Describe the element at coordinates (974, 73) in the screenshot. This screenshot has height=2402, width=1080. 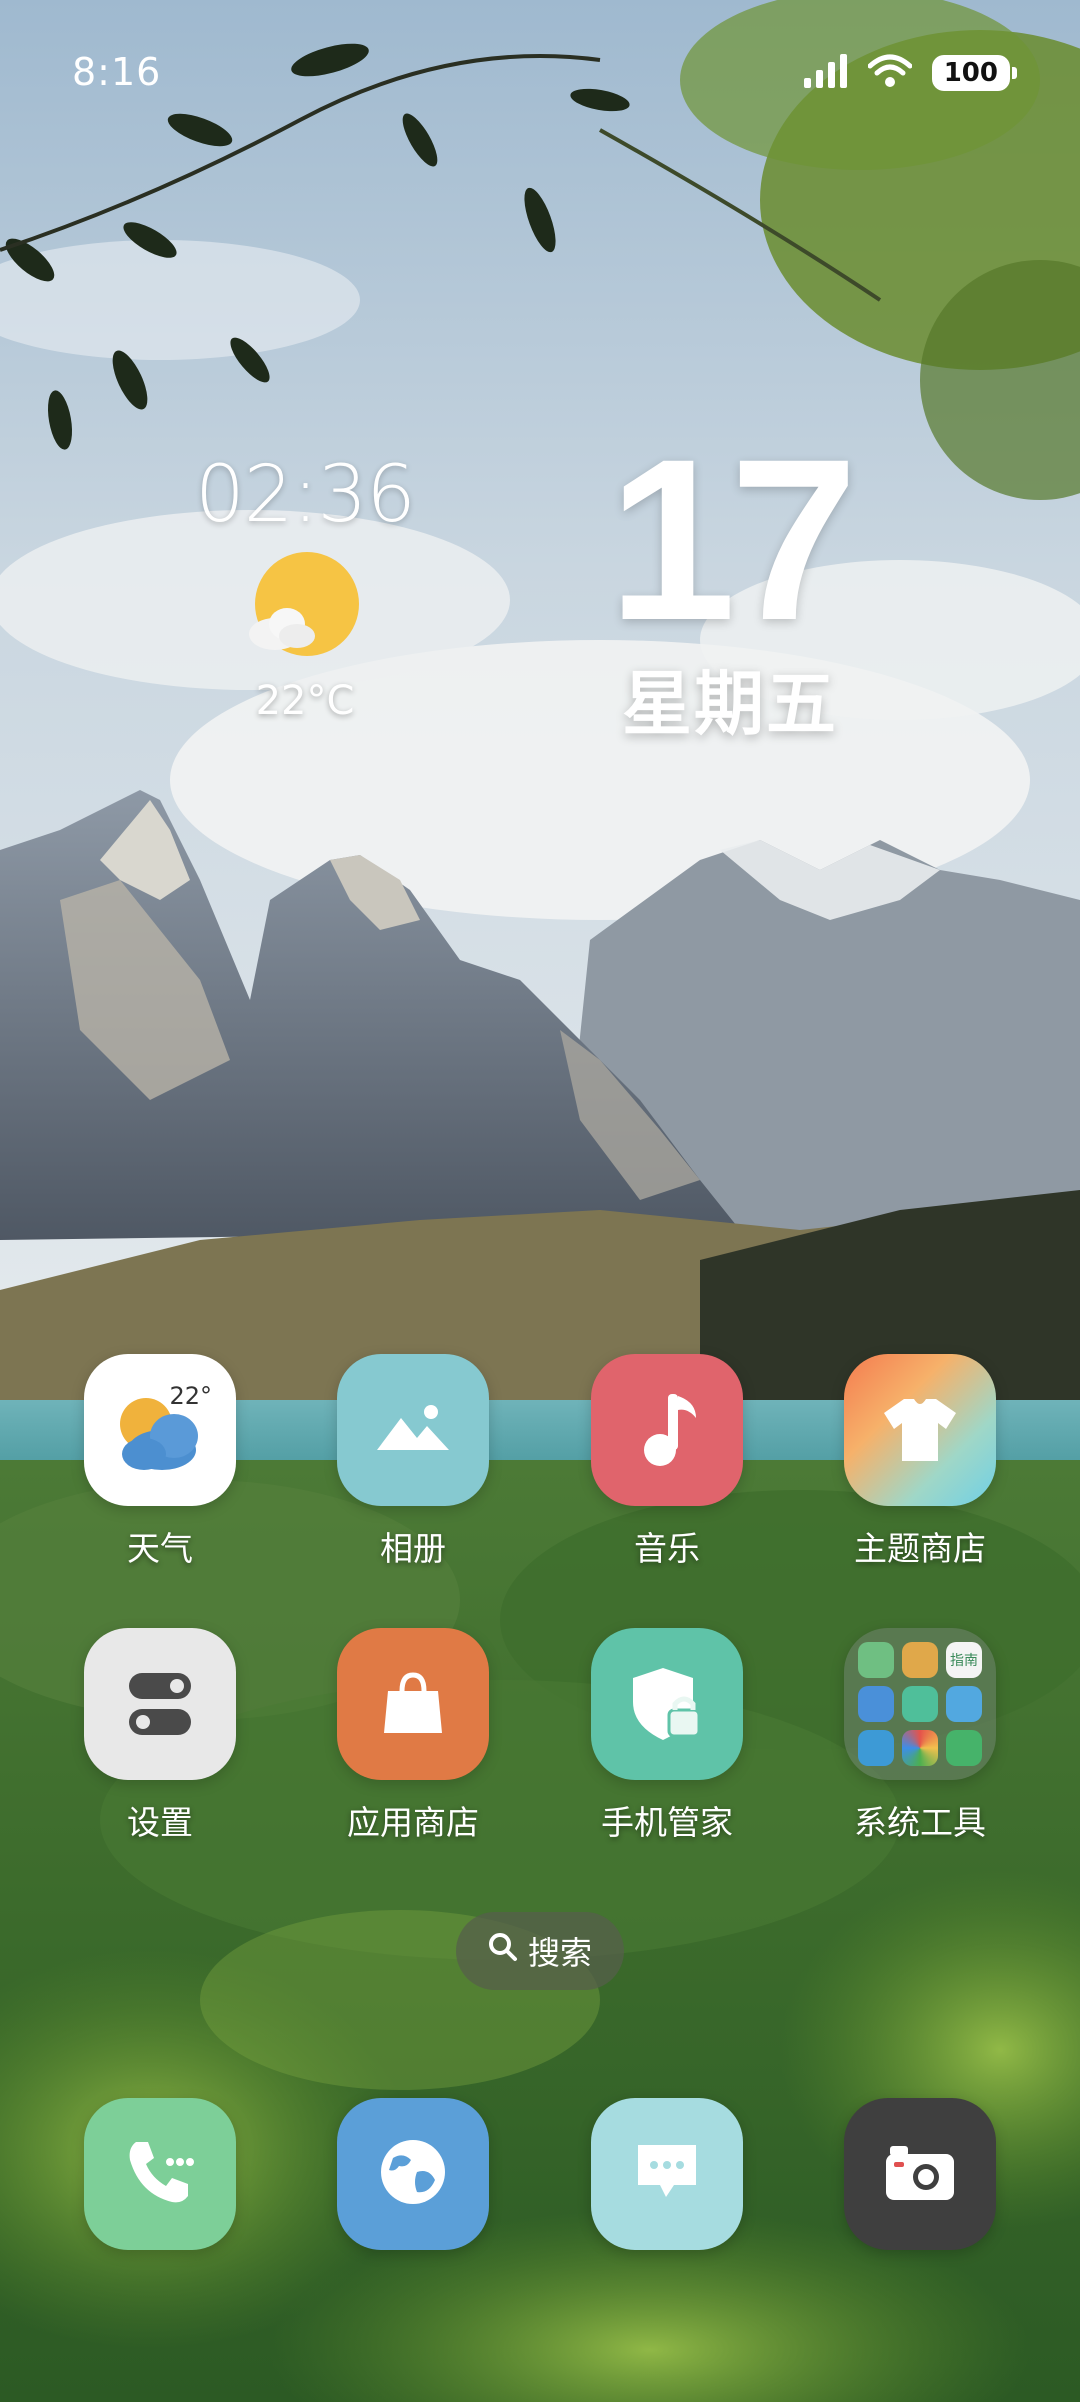
I see `battery-indicator: 100` at that location.